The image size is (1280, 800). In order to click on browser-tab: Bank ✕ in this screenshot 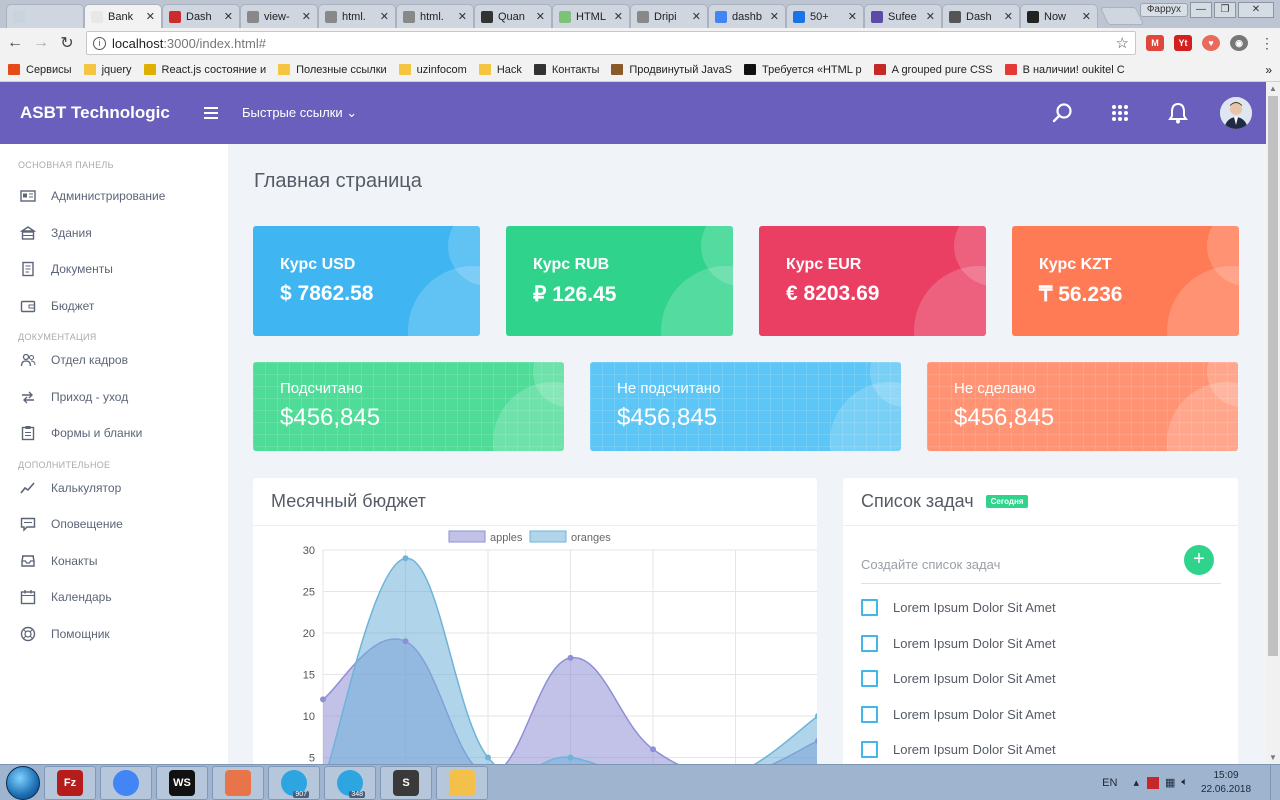, I will do `click(123, 16)`.